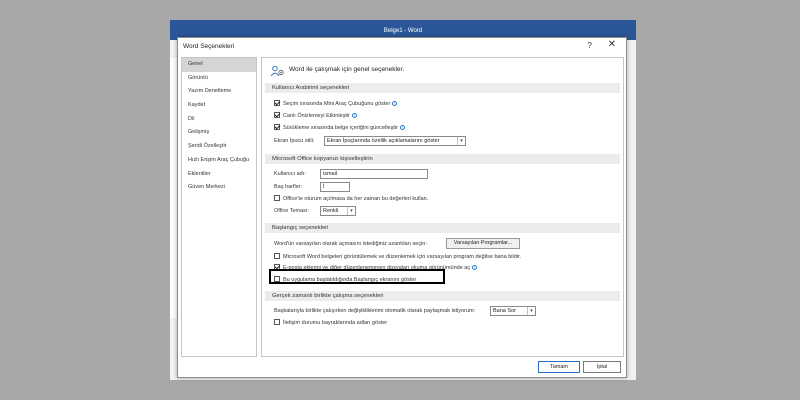 Image resolution: width=800 pixels, height=400 pixels. I want to click on checkbox-live-preview, so click(277, 115).